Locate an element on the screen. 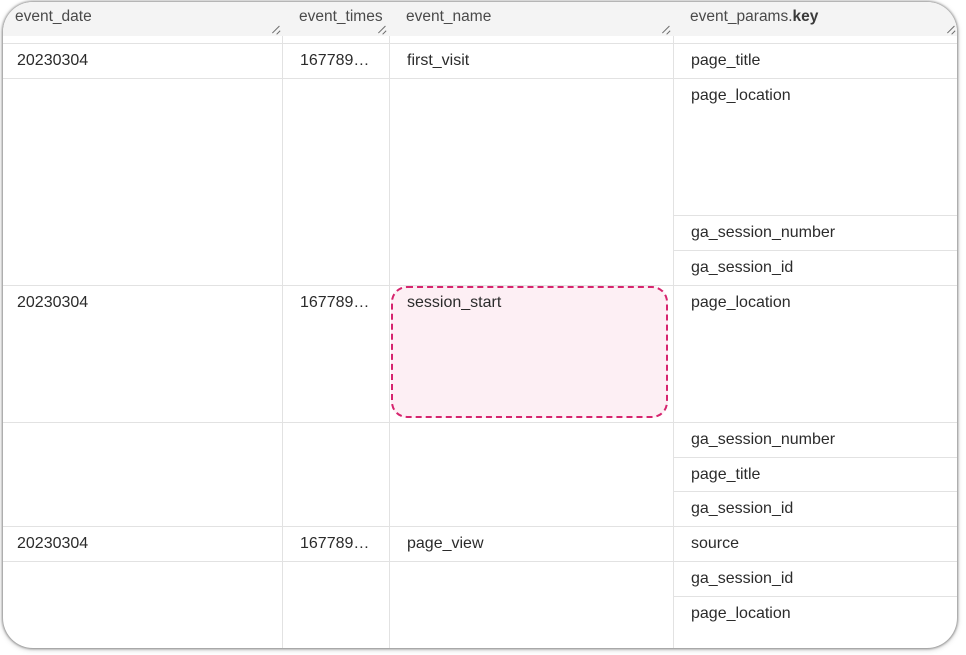 The height and width of the screenshot is (655, 966). column-header-event-name: event_name is located at coordinates (531, 19).